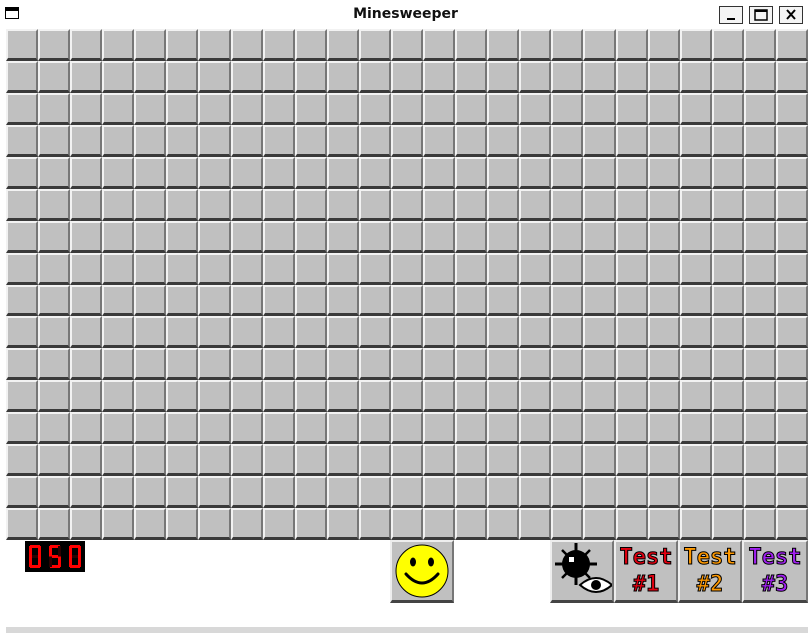  What do you see at coordinates (731, 15) in the screenshot?
I see `minimize-button` at bounding box center [731, 15].